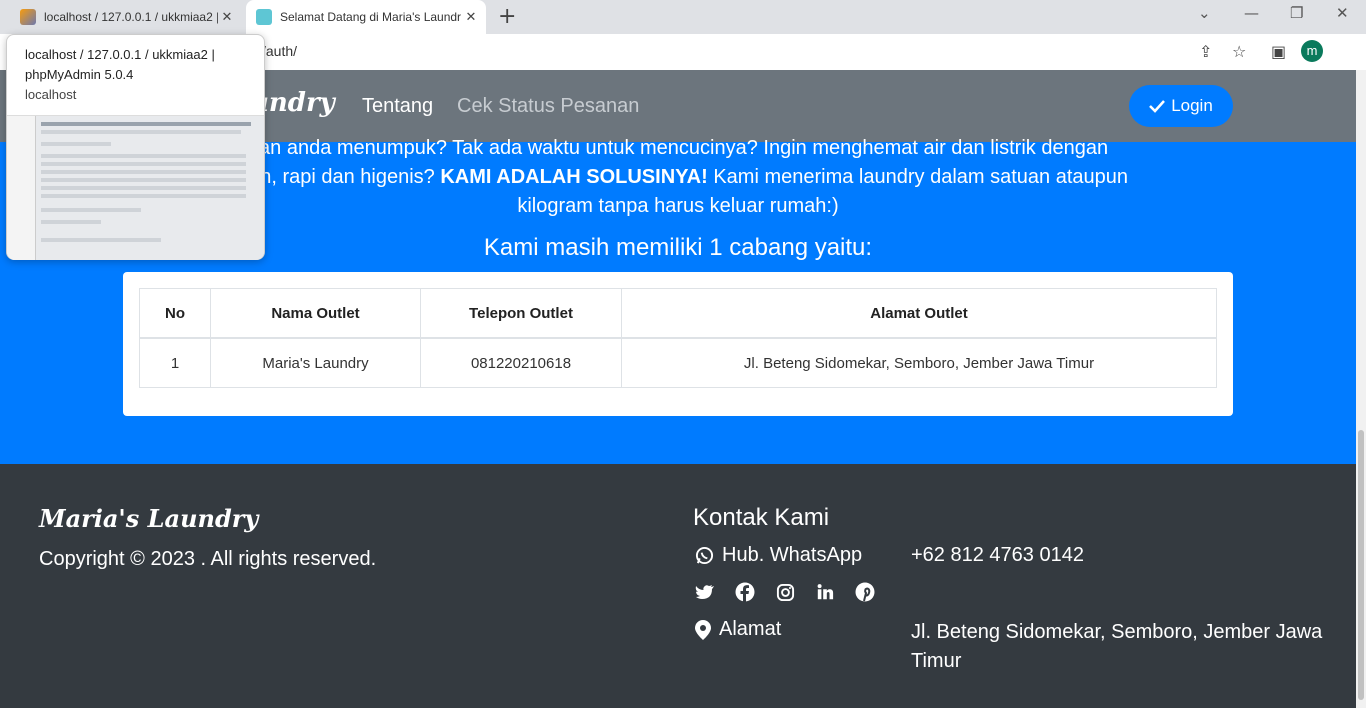 Image resolution: width=1366 pixels, height=708 pixels. What do you see at coordinates (997, 555) in the screenshot?
I see `whatsapp-phone: +62 812 4763 0142` at bounding box center [997, 555].